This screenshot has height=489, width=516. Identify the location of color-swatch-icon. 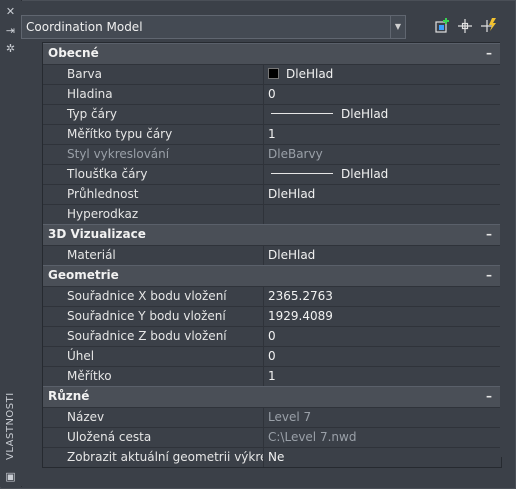
(273, 73).